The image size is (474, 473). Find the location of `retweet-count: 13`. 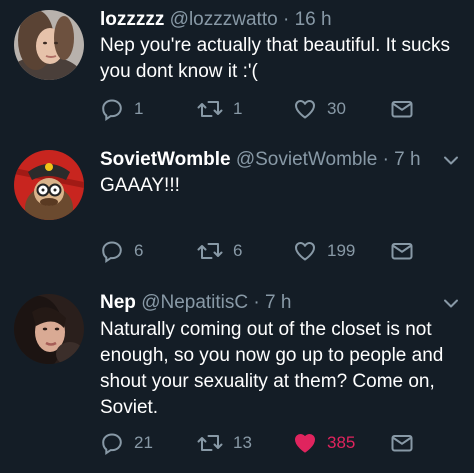

retweet-count: 13 is located at coordinates (242, 442).